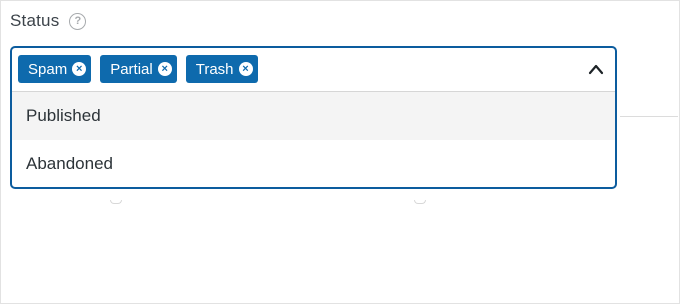 The width and height of the screenshot is (680, 304). I want to click on option-published: Published, so click(313, 116).